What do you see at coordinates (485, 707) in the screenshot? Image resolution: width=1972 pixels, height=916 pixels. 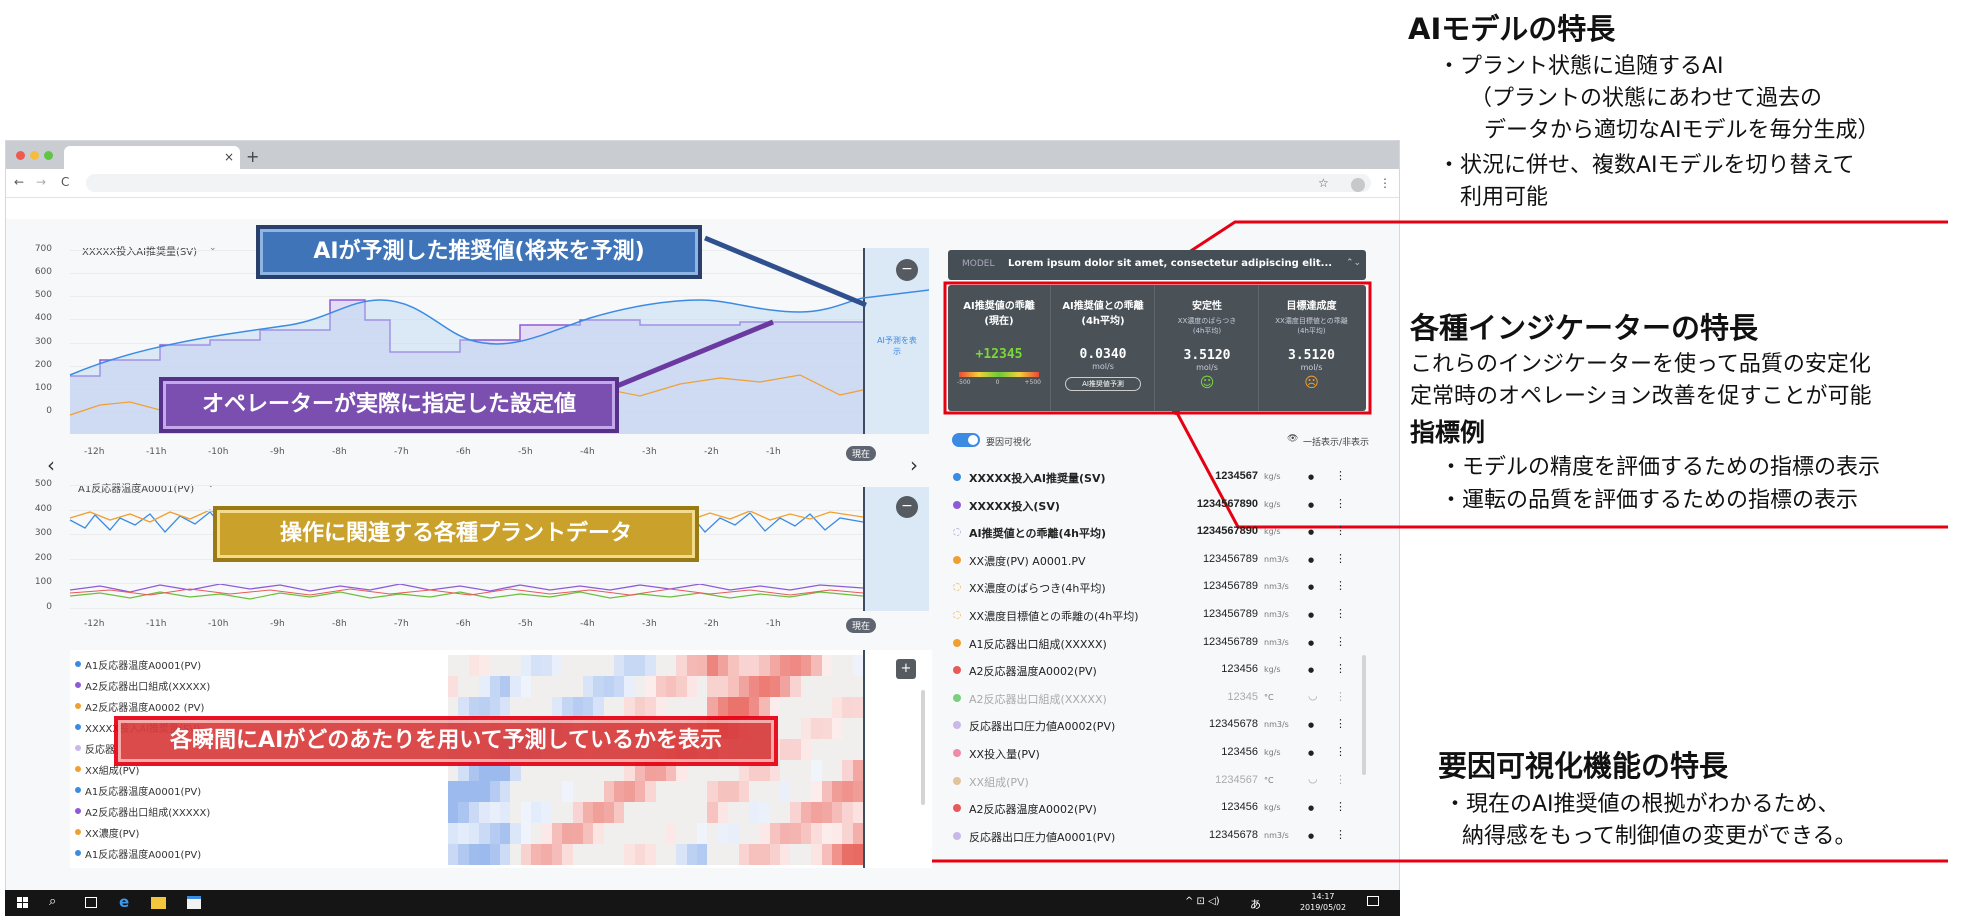 I see `heatmap-row: A2反応器温度A0002 (PV)` at bounding box center [485, 707].